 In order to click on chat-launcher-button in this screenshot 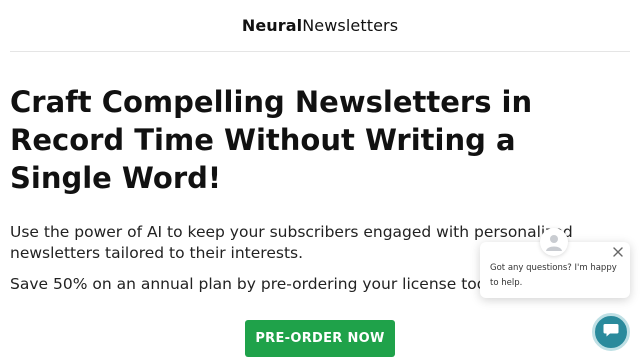, I will do `click(611, 332)`.